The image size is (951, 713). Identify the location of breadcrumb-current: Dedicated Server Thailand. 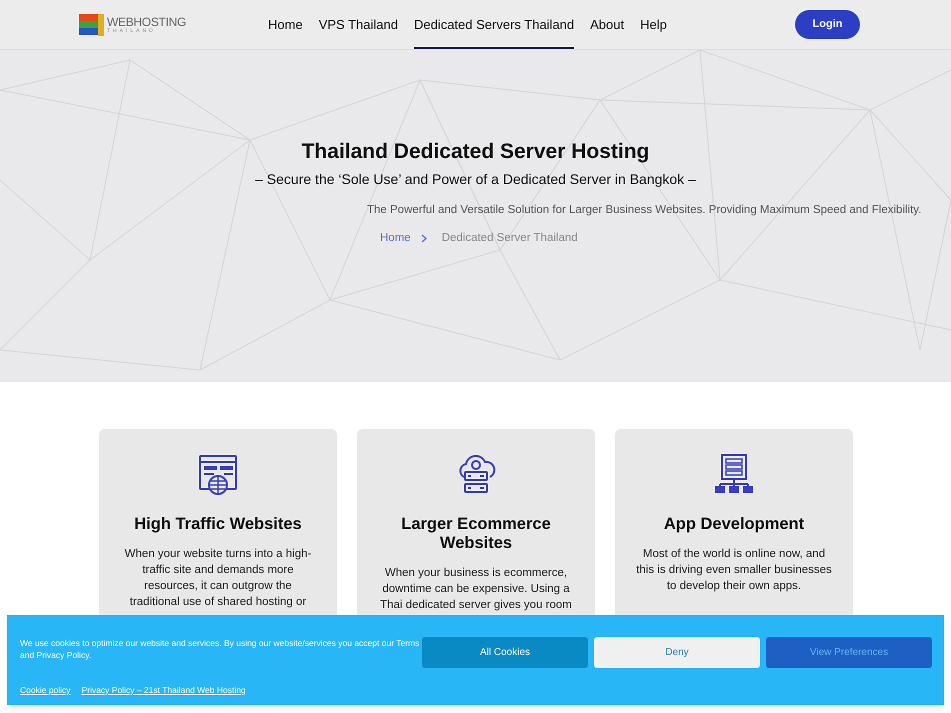
(510, 238).